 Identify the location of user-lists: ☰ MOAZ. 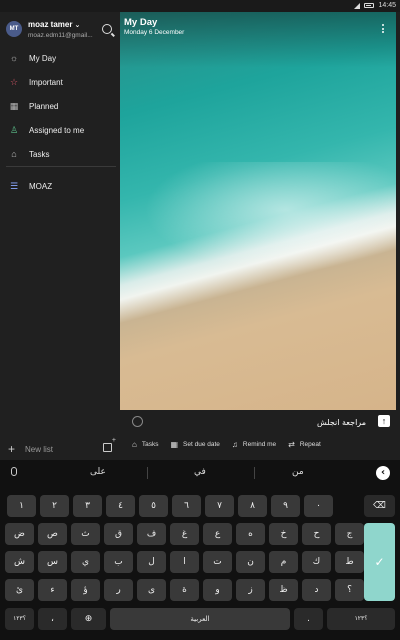
(60, 186).